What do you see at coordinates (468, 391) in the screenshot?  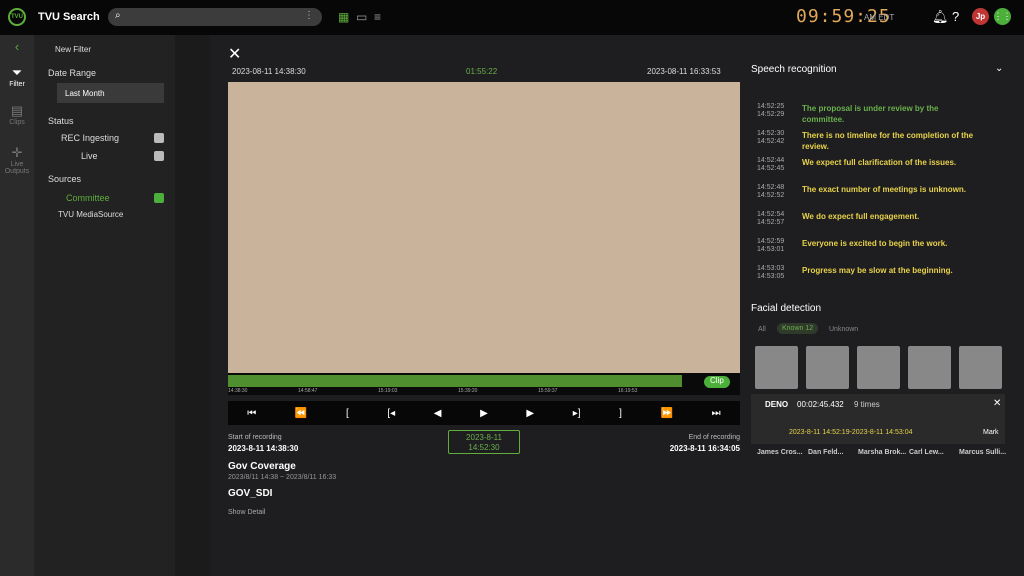 I see `timeline-tick: 15:39:20` at bounding box center [468, 391].